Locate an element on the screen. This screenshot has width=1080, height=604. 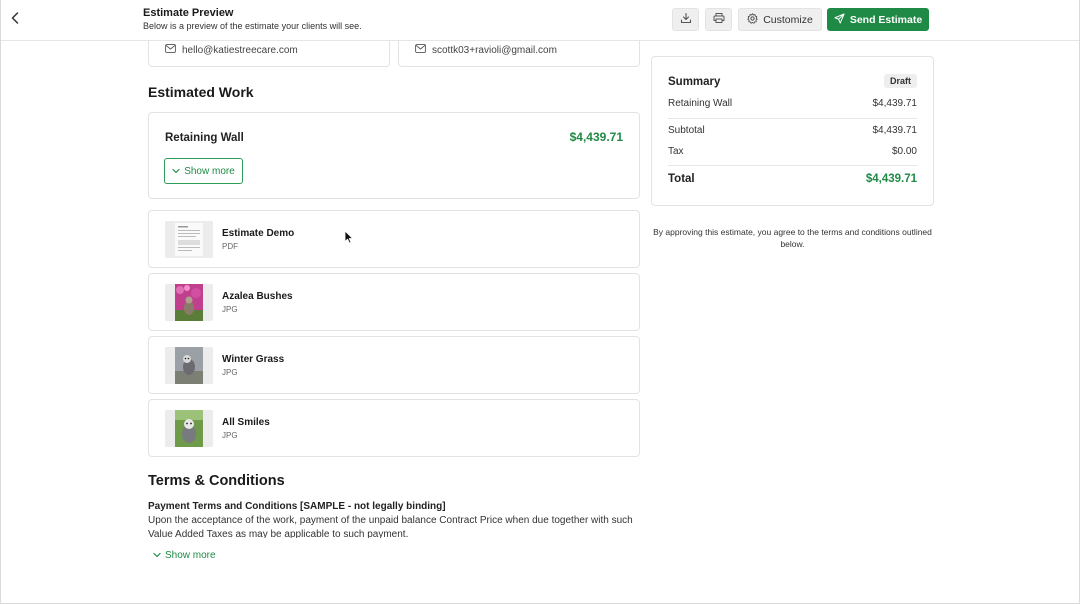
show-more-button: Show more is located at coordinates (203, 171).